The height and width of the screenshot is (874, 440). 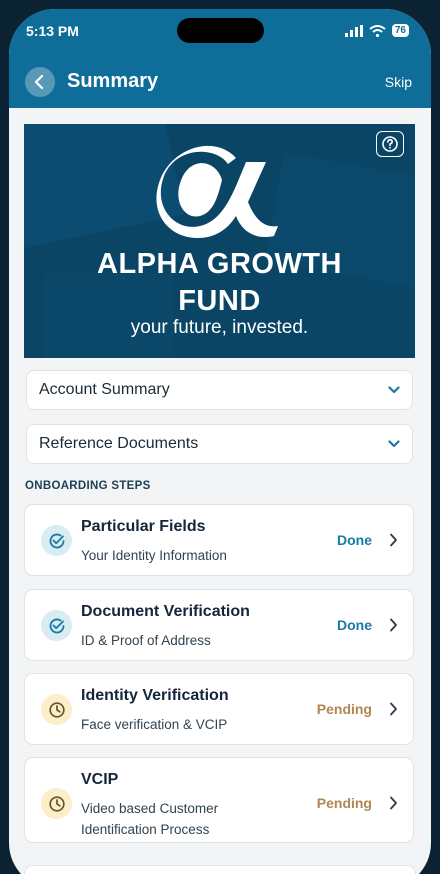 What do you see at coordinates (143, 526) in the screenshot?
I see `step-title: Particular Fields` at bounding box center [143, 526].